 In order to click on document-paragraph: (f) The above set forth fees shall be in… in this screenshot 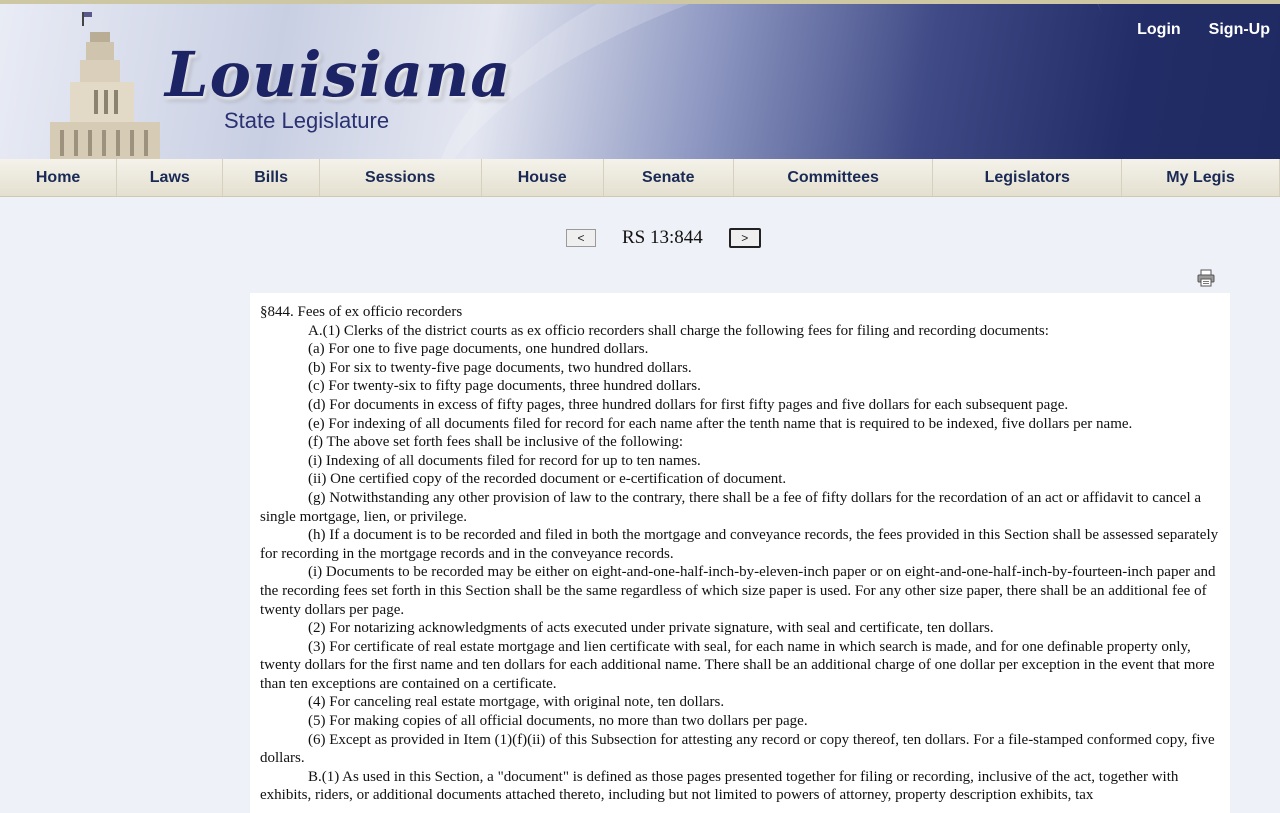, I will do `click(496, 442)`.